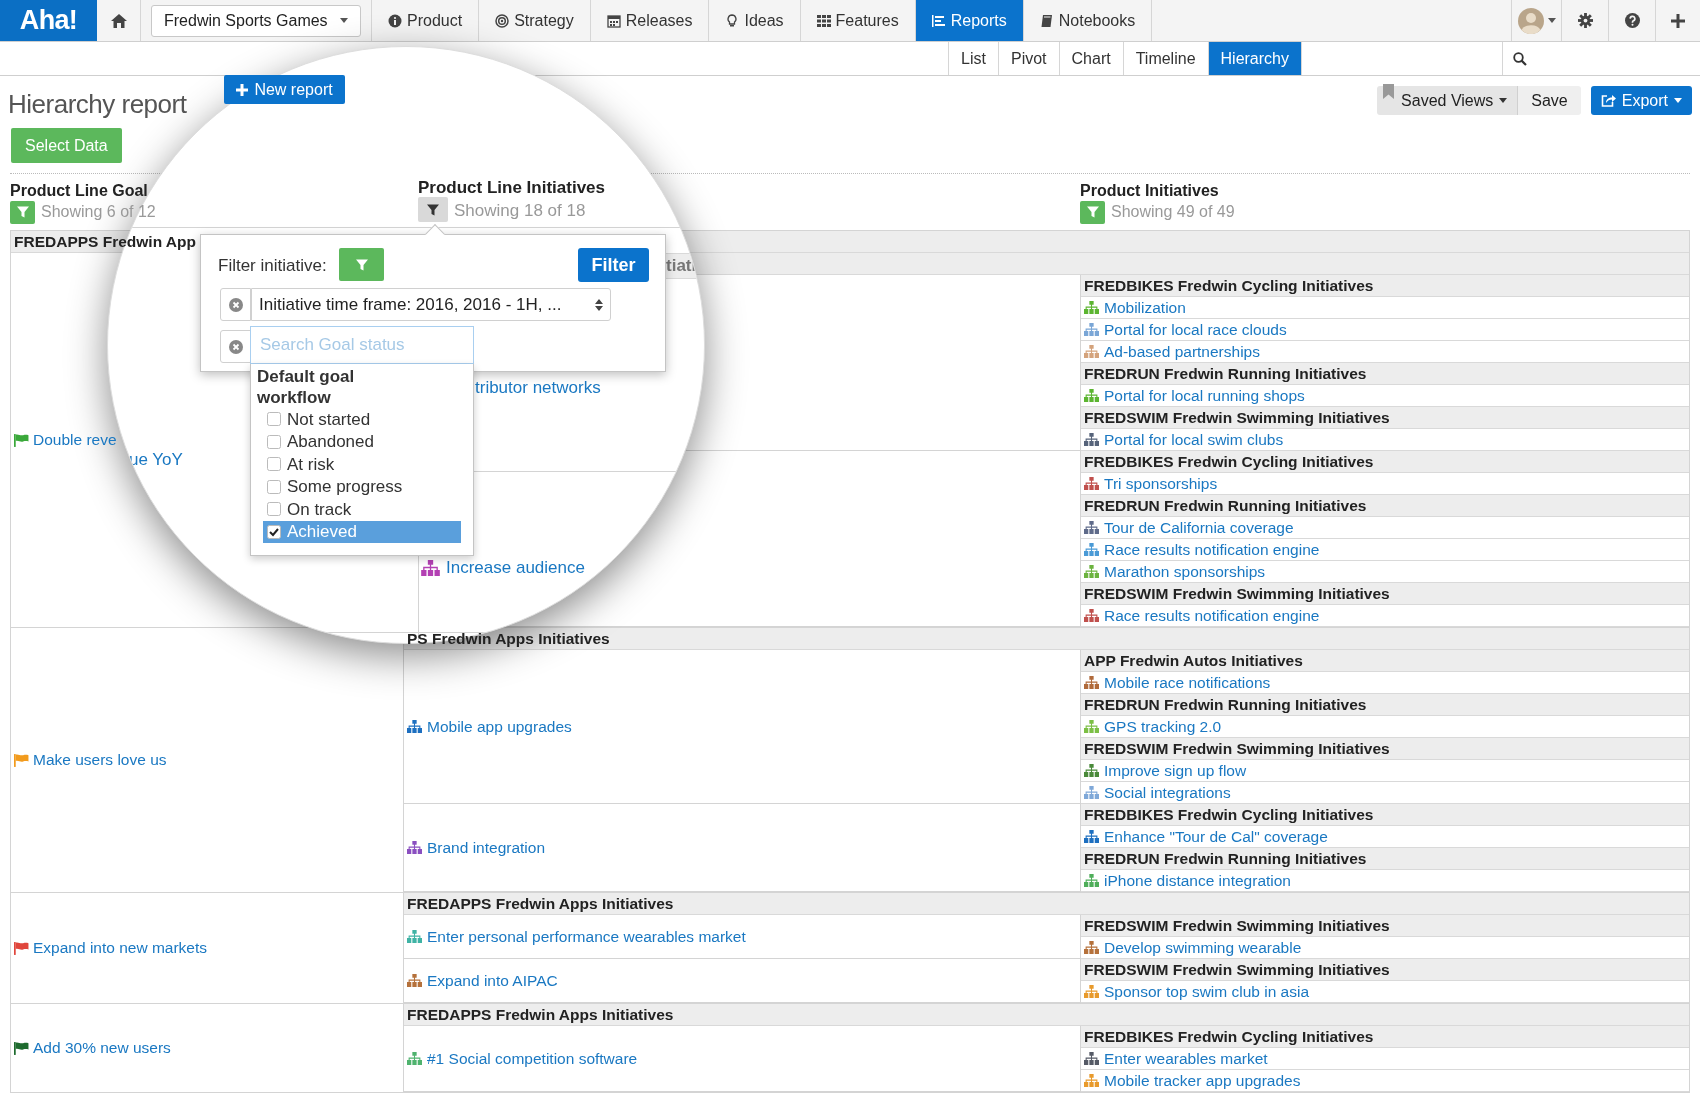 The width and height of the screenshot is (1700, 1106). I want to click on initiative-link: Mobile app upgrades, so click(499, 726).